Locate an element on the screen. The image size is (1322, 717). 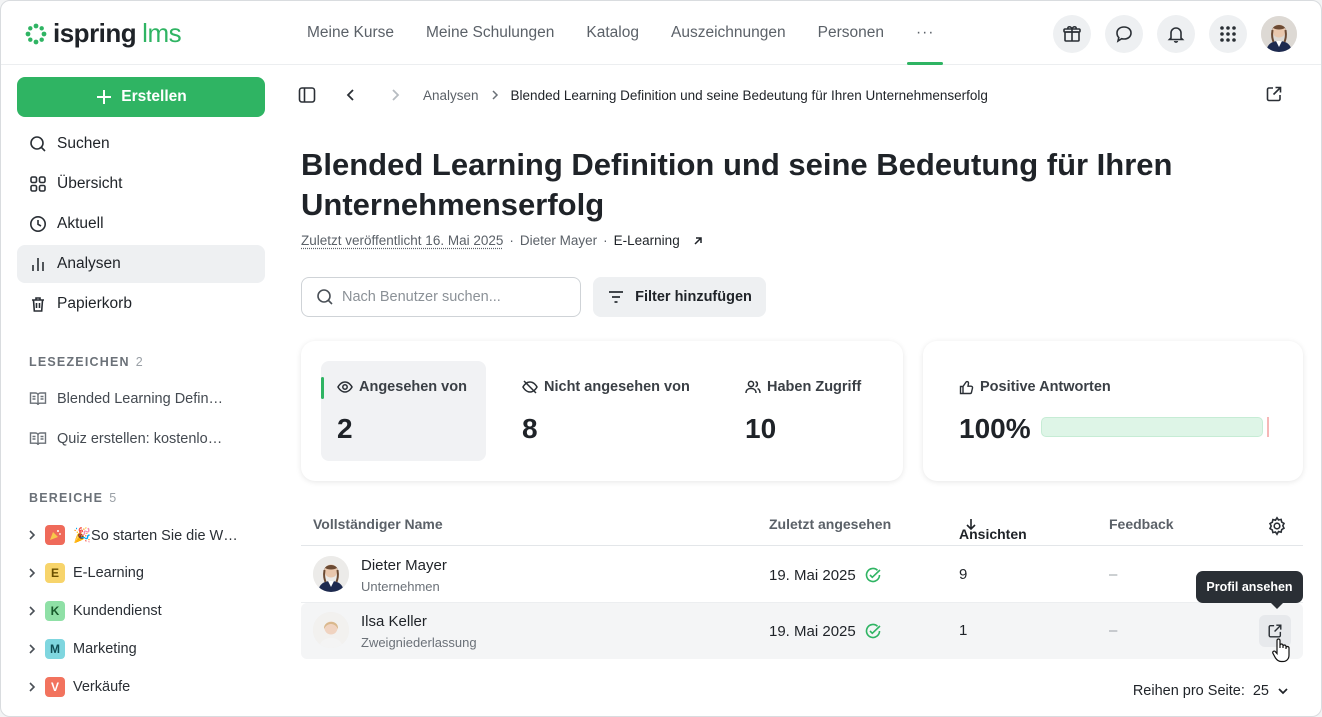
nav-meine-schulungen: Meine Schulungen is located at coordinates (490, 33).